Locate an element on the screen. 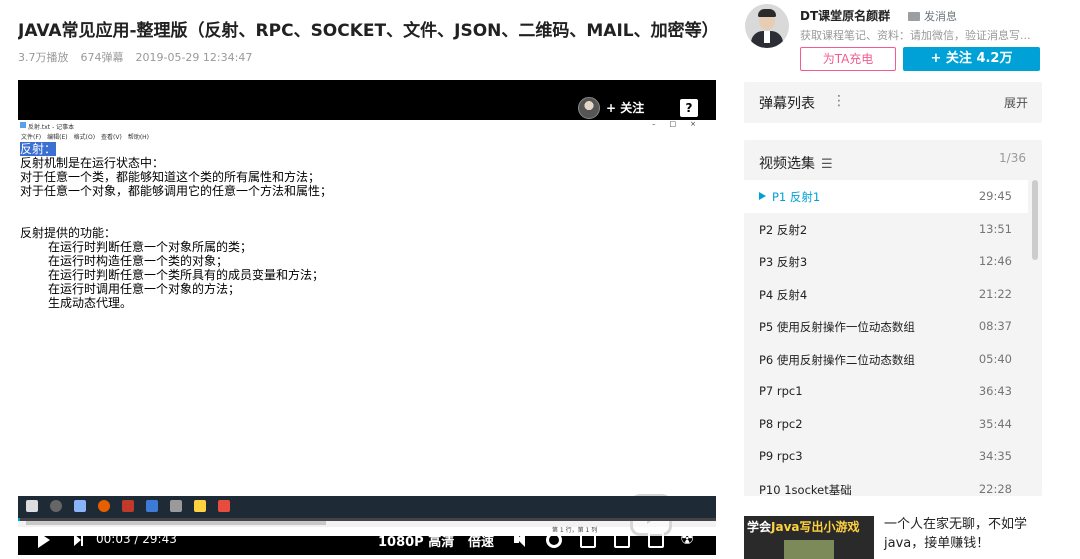  episode-duration: 22:28 is located at coordinates (995, 488).